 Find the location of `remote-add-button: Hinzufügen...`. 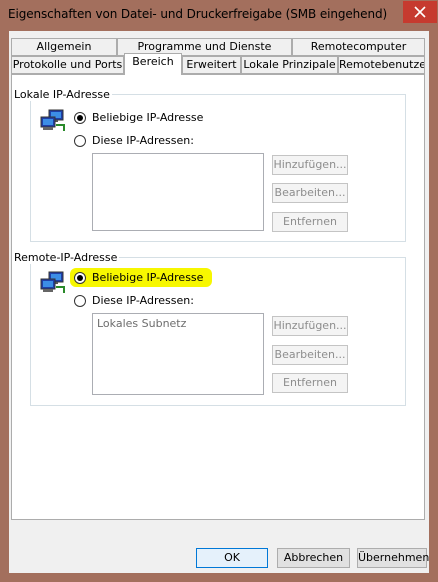

remote-add-button: Hinzufügen... is located at coordinates (310, 326).